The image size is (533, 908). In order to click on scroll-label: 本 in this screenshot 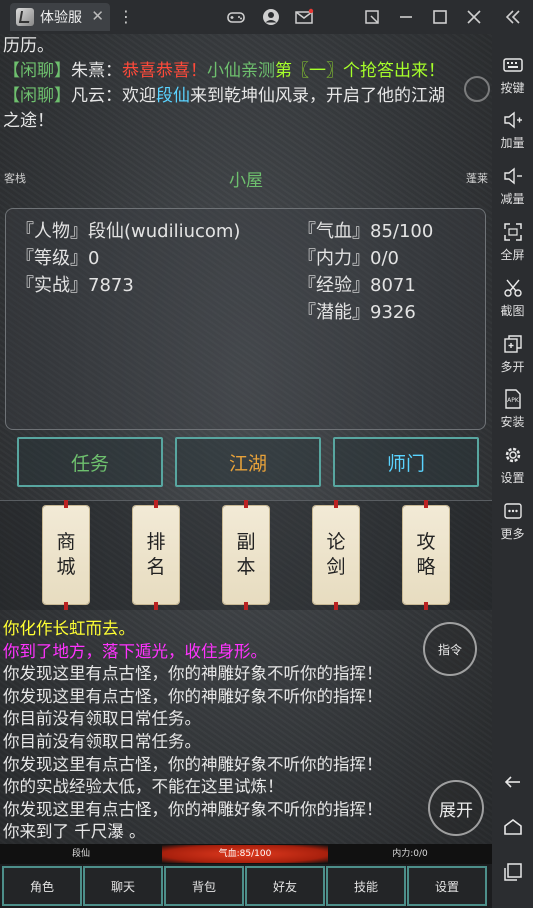, I will do `click(246, 567)`.